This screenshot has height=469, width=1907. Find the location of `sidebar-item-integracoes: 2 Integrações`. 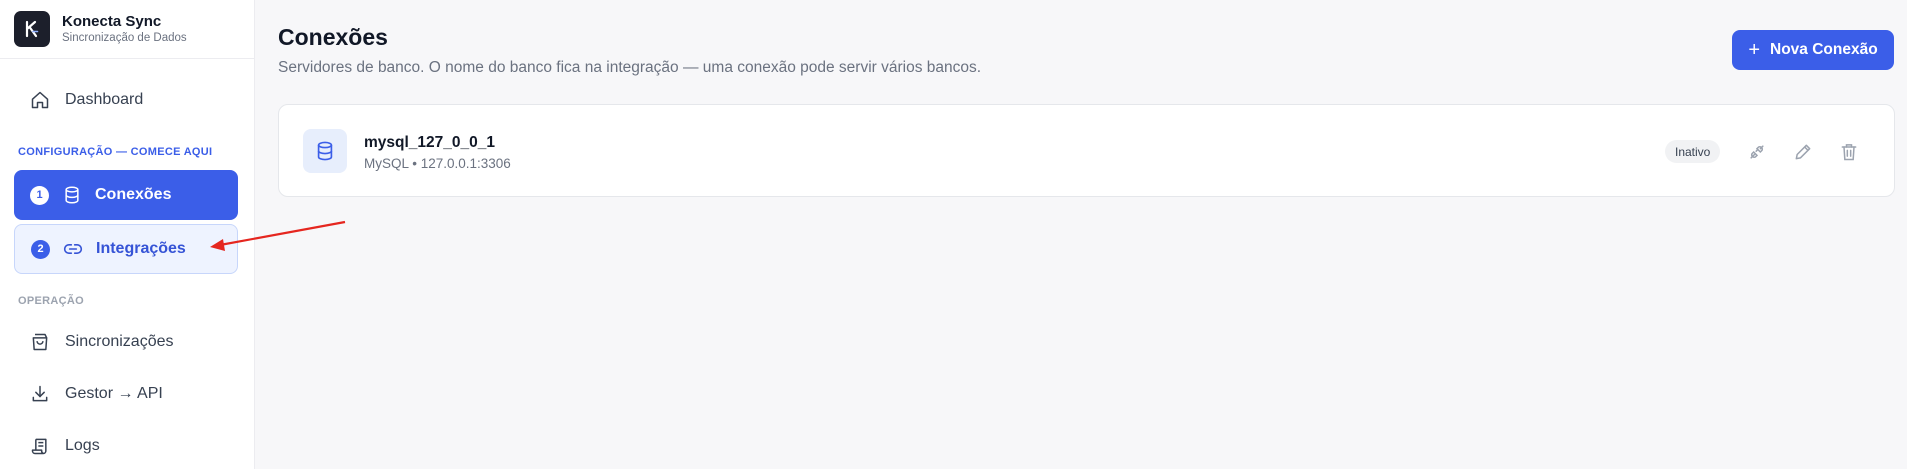

sidebar-item-integracoes: 2 Integrações is located at coordinates (126, 249).